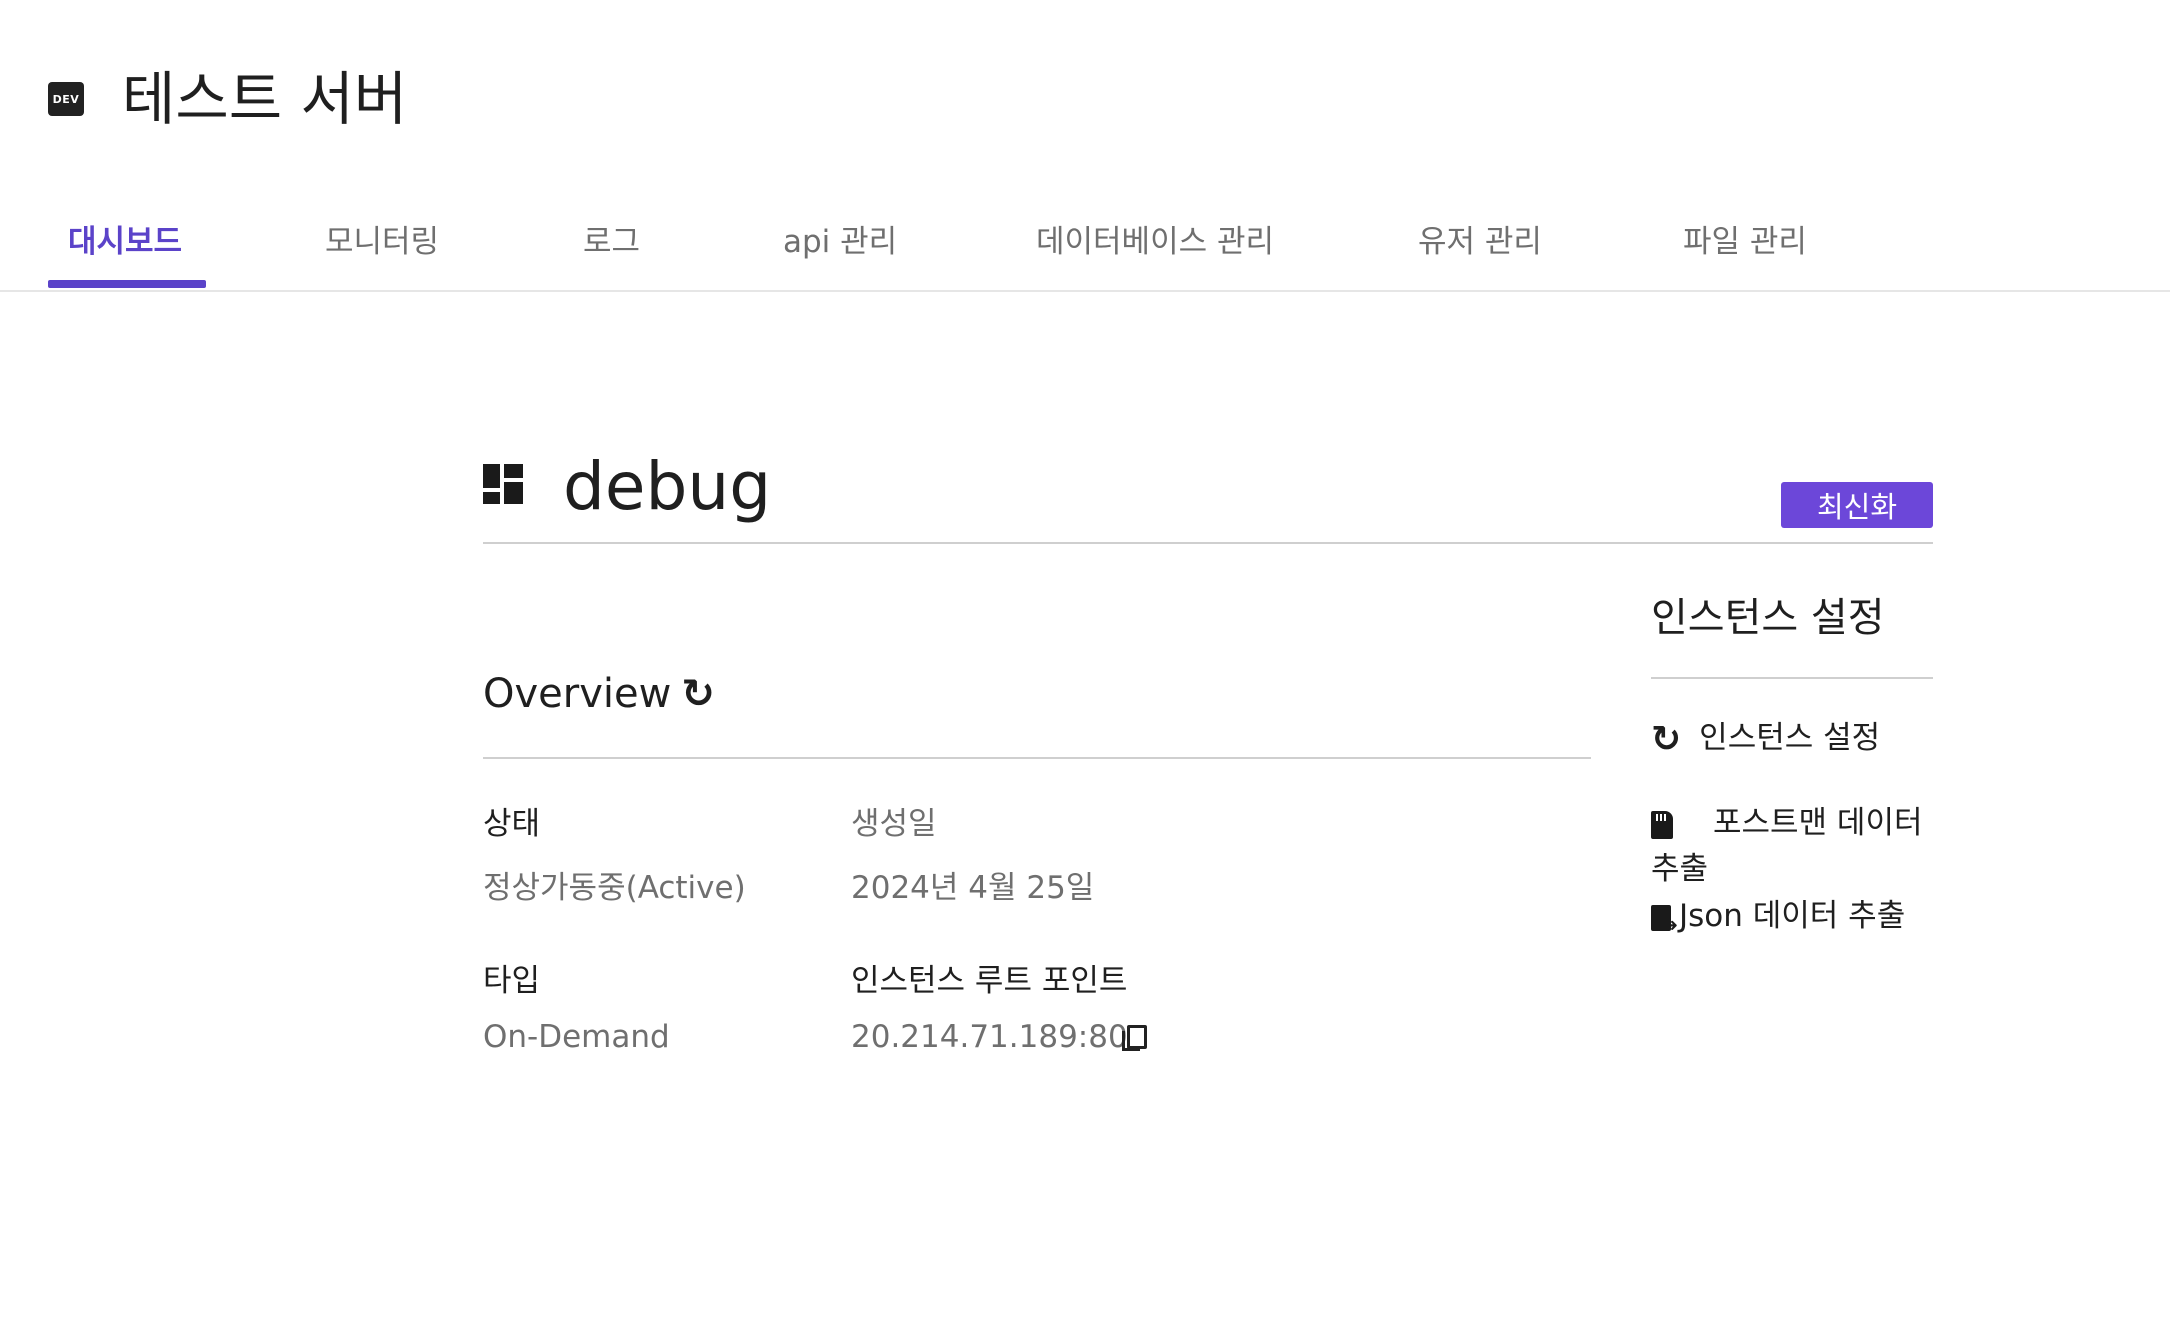 The image size is (2170, 1324). What do you see at coordinates (1664, 926) in the screenshot?
I see `export-icon` at bounding box center [1664, 926].